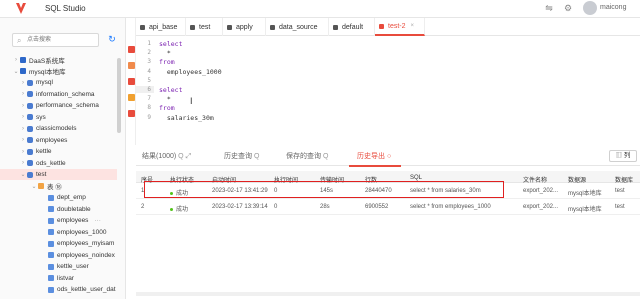  I want to click on tree-item: dept_emp, so click(58, 197).